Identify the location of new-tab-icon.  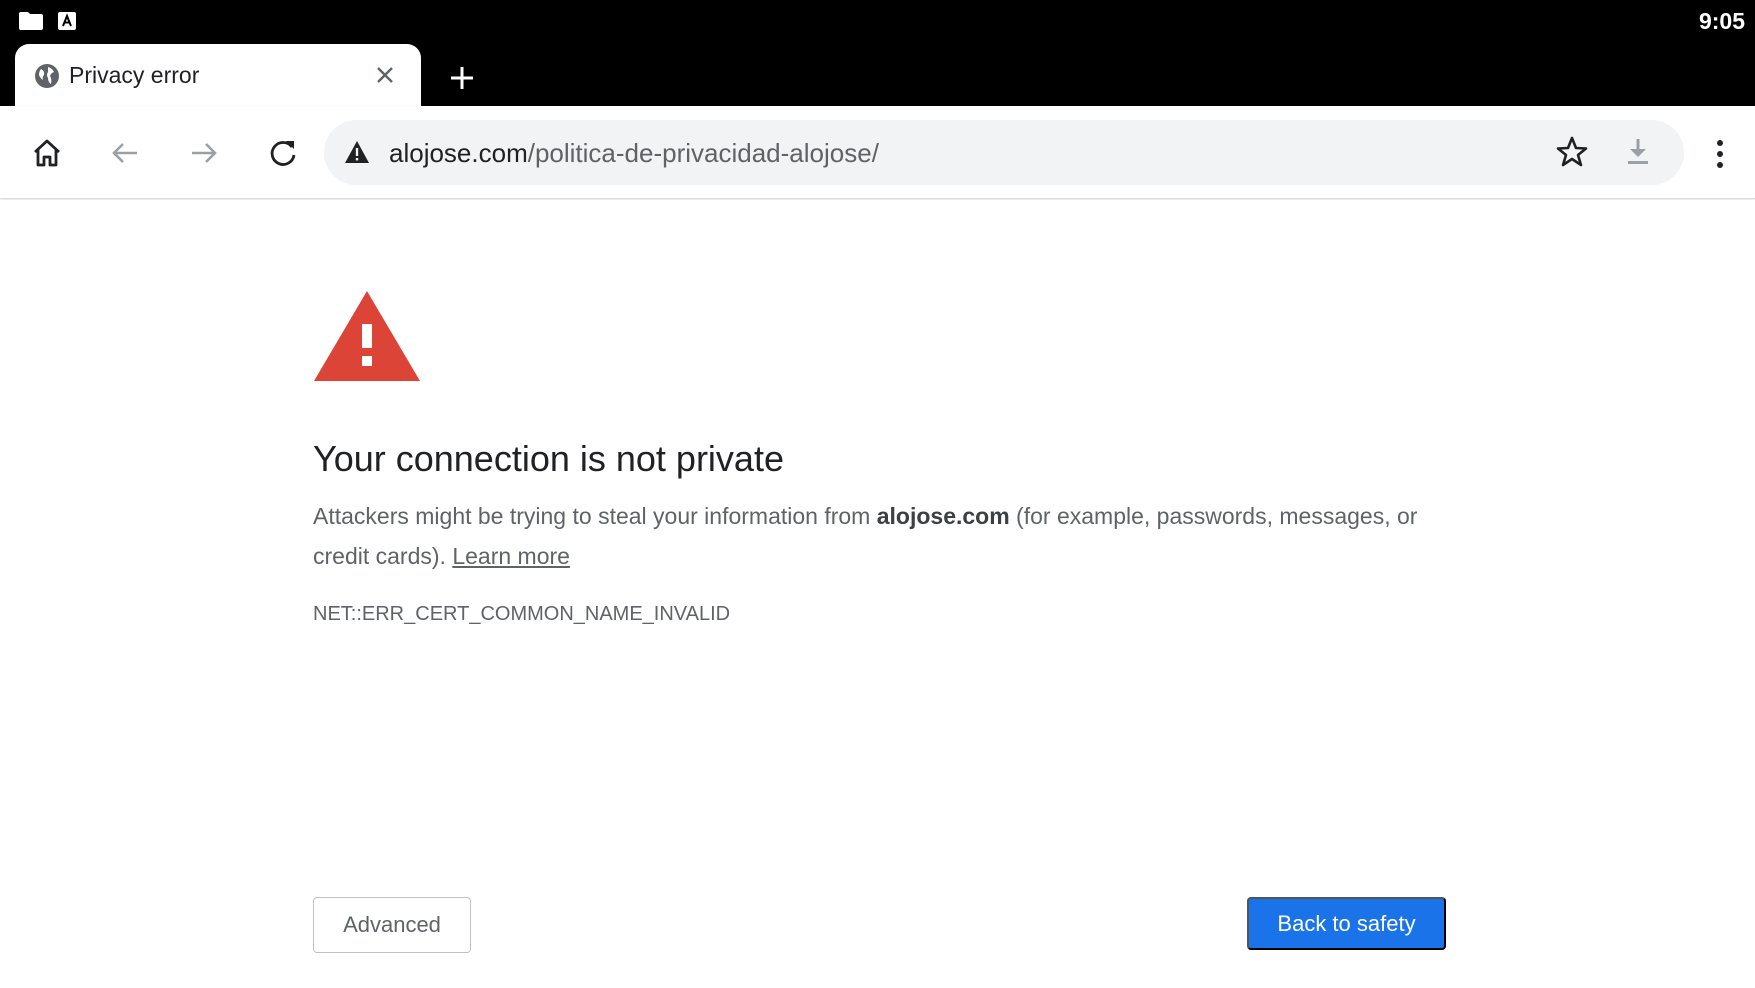
(462, 78).